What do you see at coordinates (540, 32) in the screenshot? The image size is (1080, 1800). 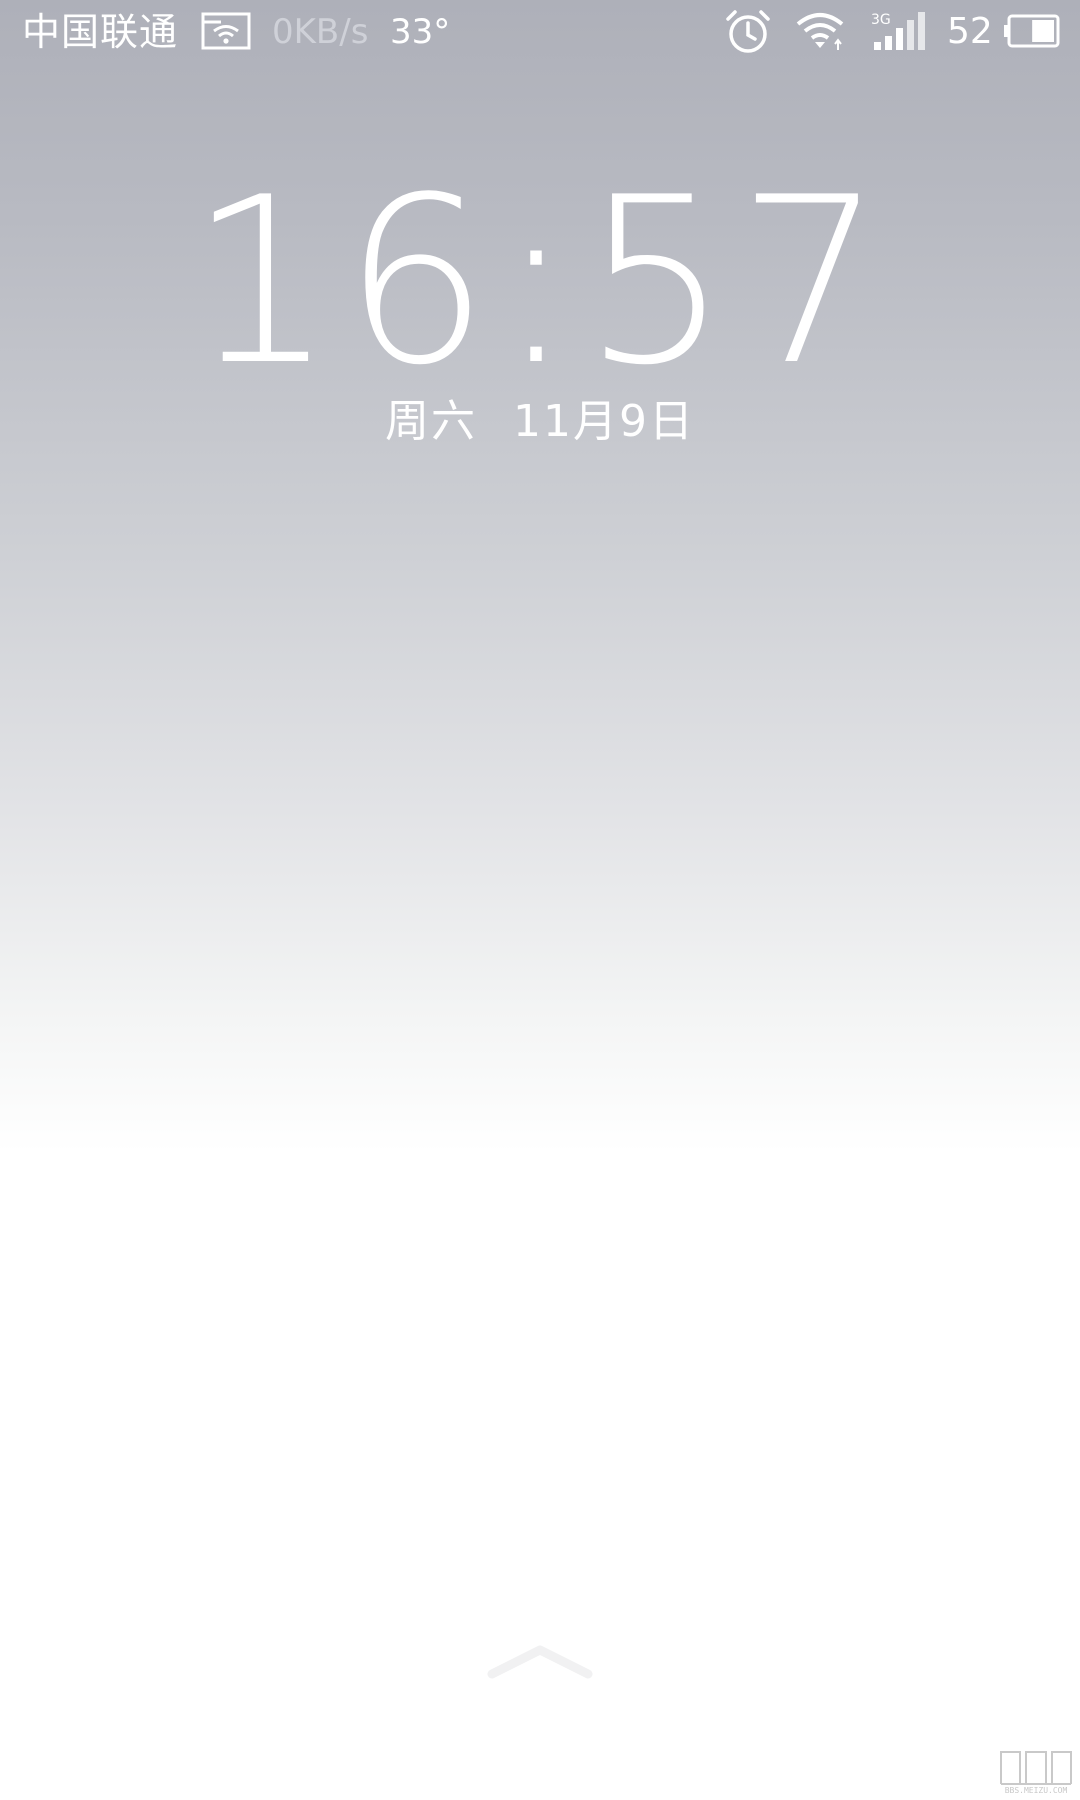 I see `status-bar: 中国联通 0KB/s 33° 3G 52` at bounding box center [540, 32].